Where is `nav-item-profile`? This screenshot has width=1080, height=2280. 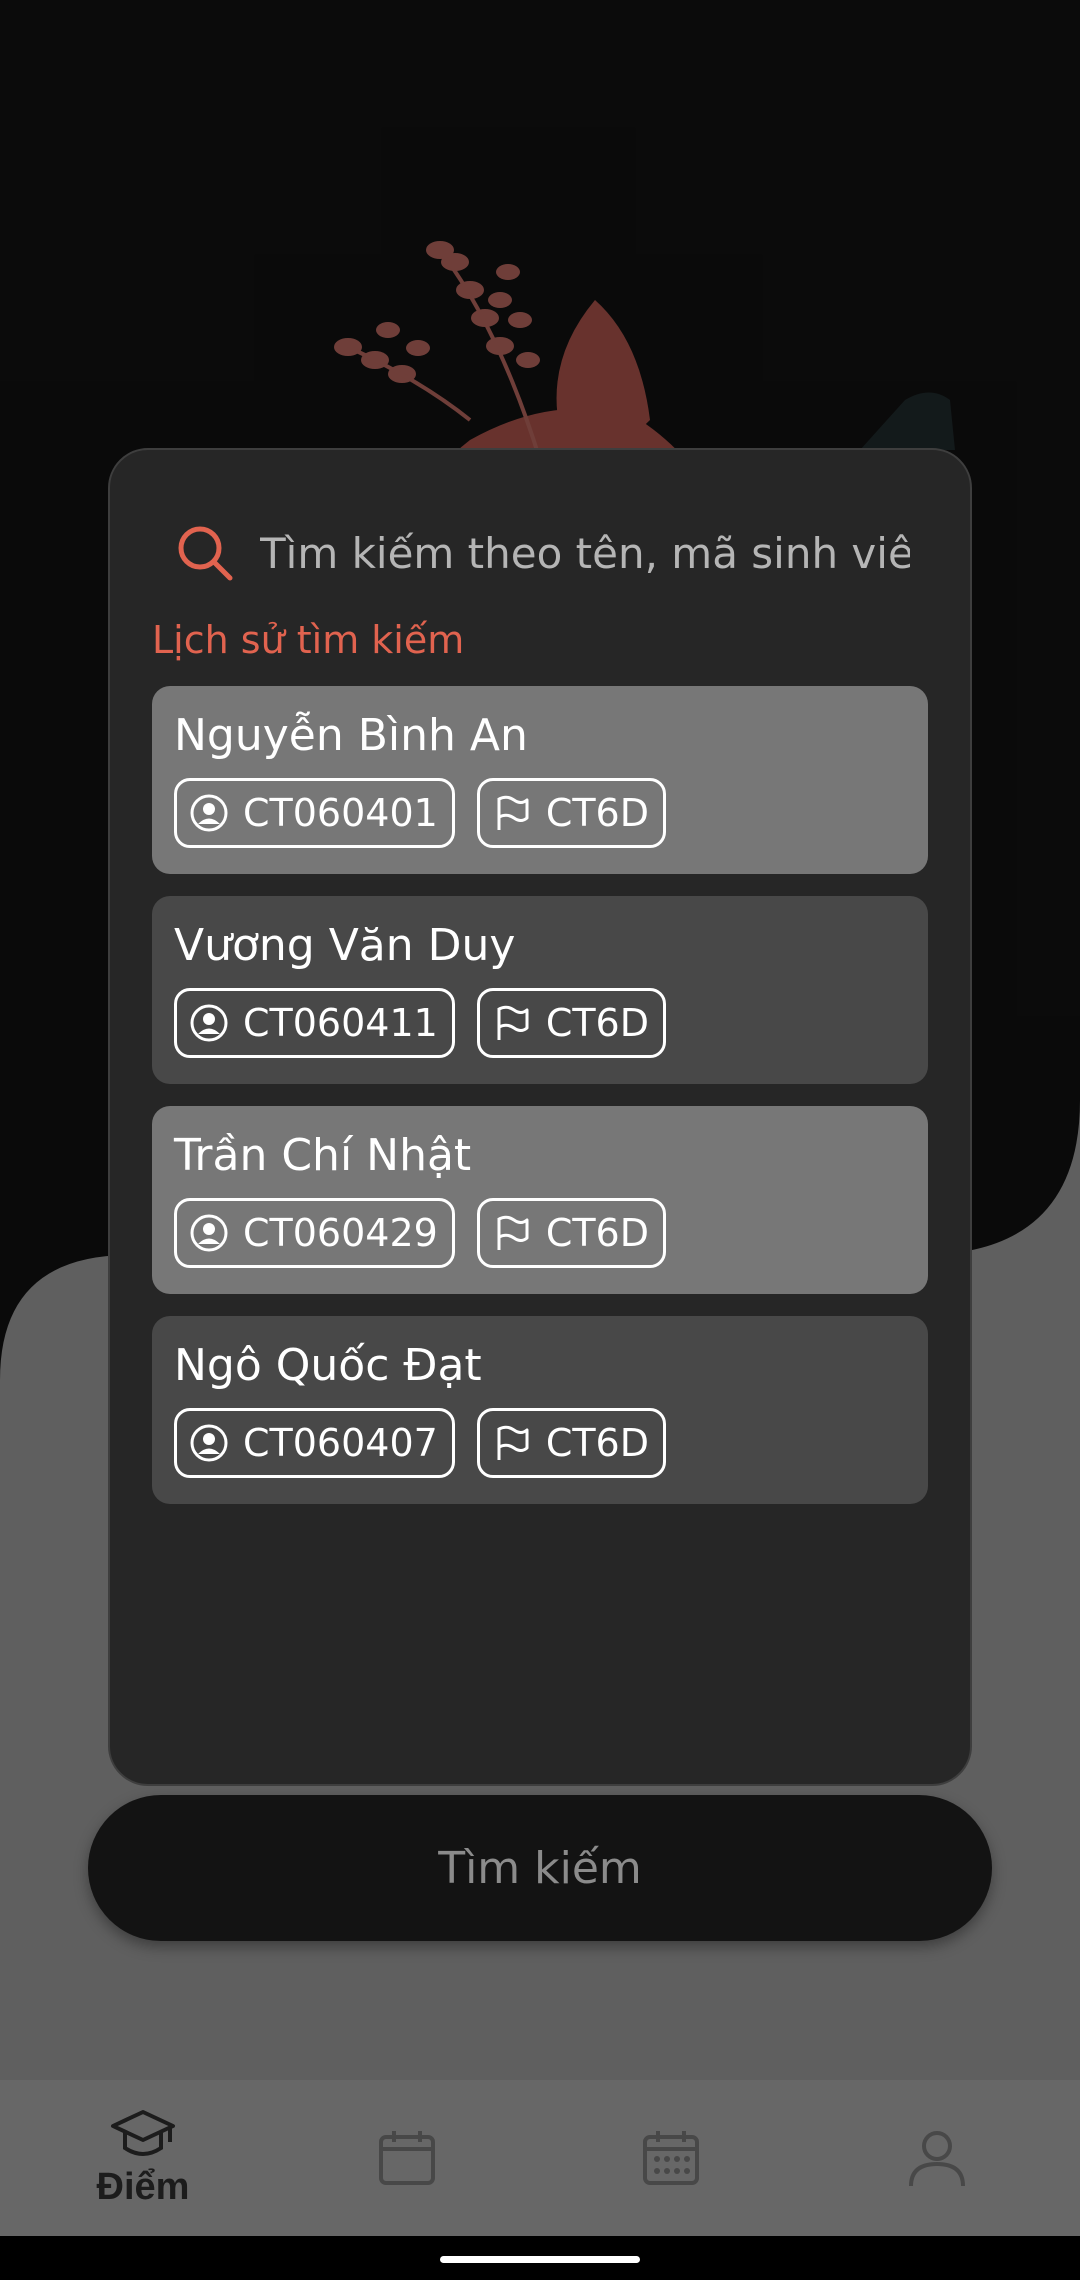 nav-item-profile is located at coordinates (937, 2158).